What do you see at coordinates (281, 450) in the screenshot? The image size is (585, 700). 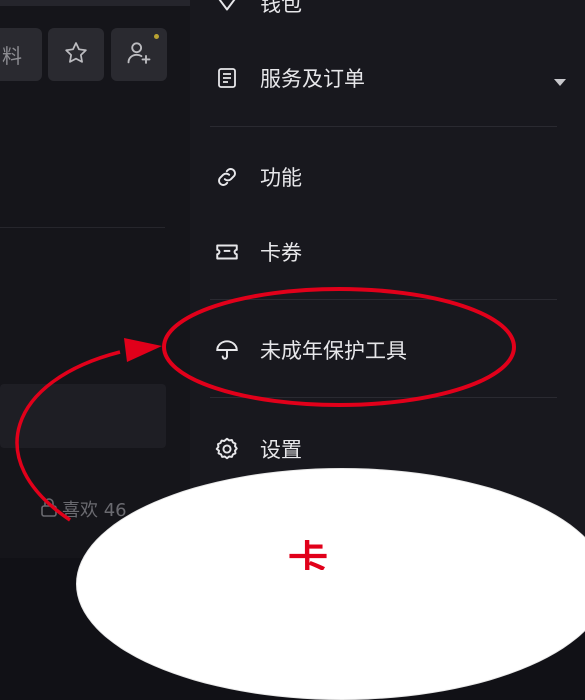 I see `menu-item-label: 设置` at bounding box center [281, 450].